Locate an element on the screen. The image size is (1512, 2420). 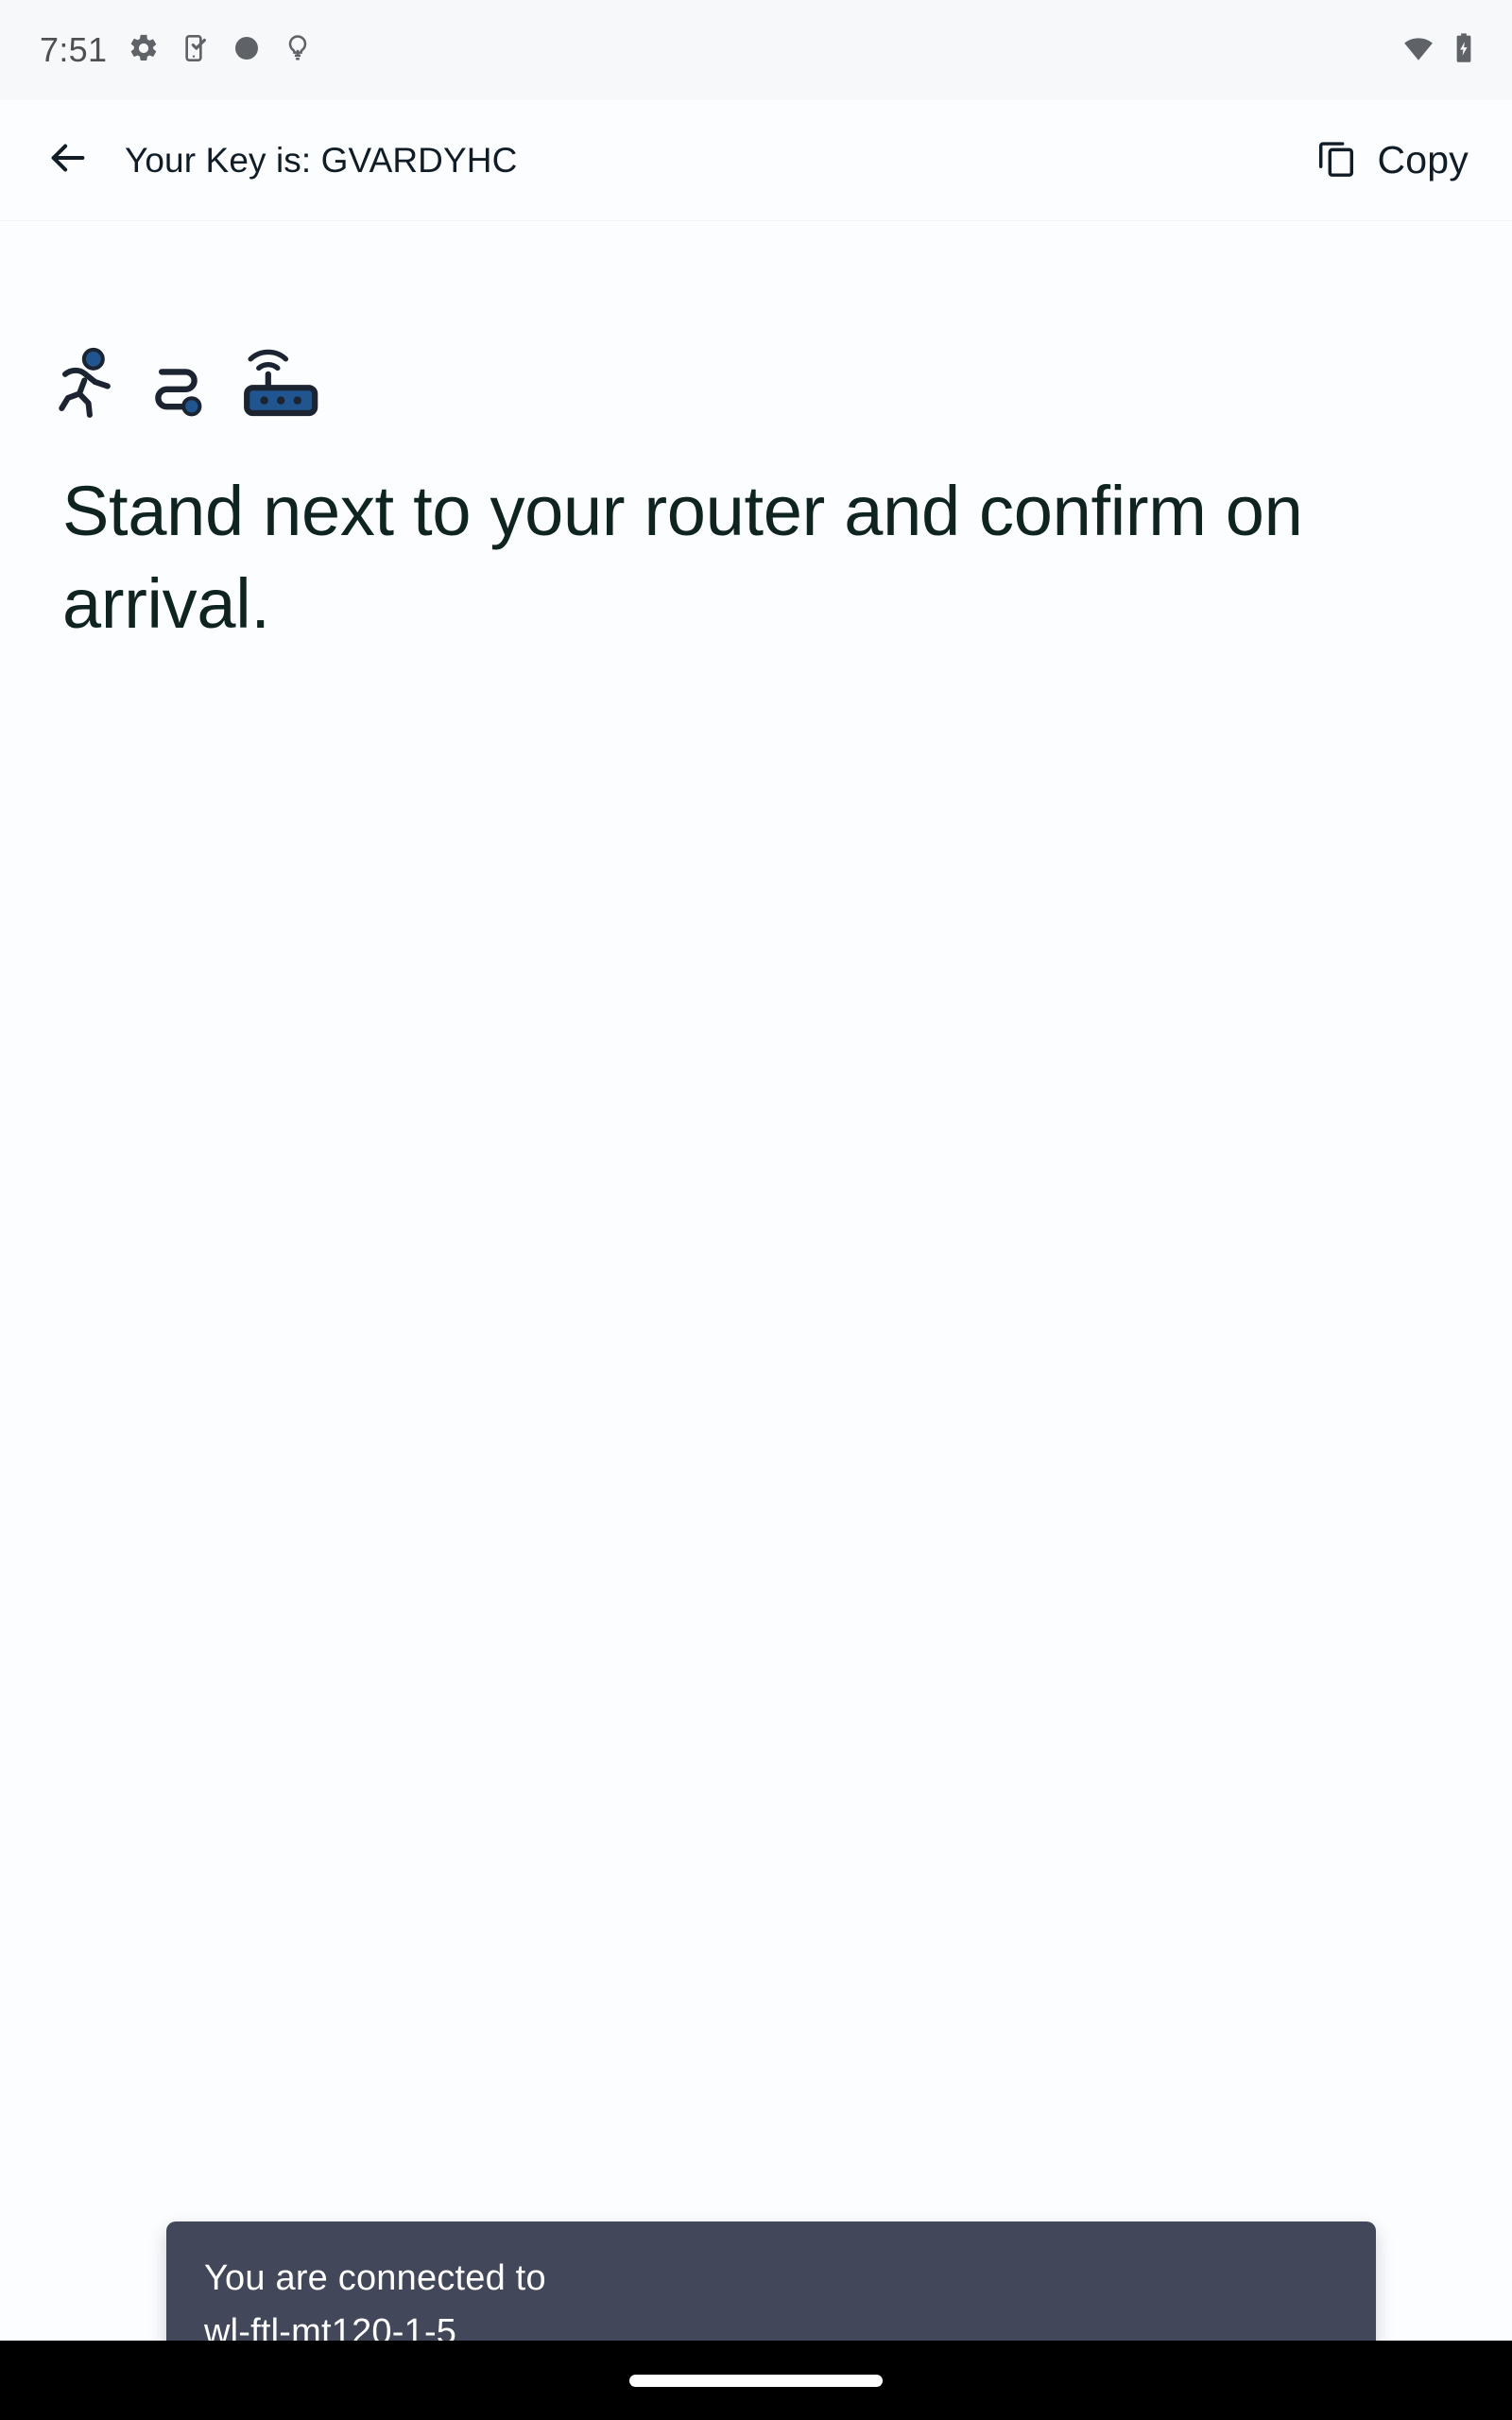
system-navigation-bar is located at coordinates (756, 2380).